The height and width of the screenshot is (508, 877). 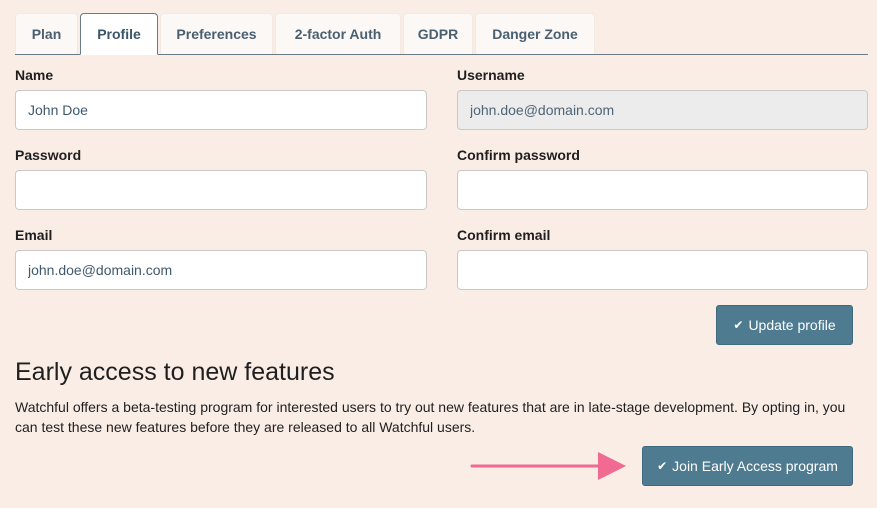 What do you see at coordinates (518, 155) in the screenshot?
I see `confirm-password-label: Confirm password` at bounding box center [518, 155].